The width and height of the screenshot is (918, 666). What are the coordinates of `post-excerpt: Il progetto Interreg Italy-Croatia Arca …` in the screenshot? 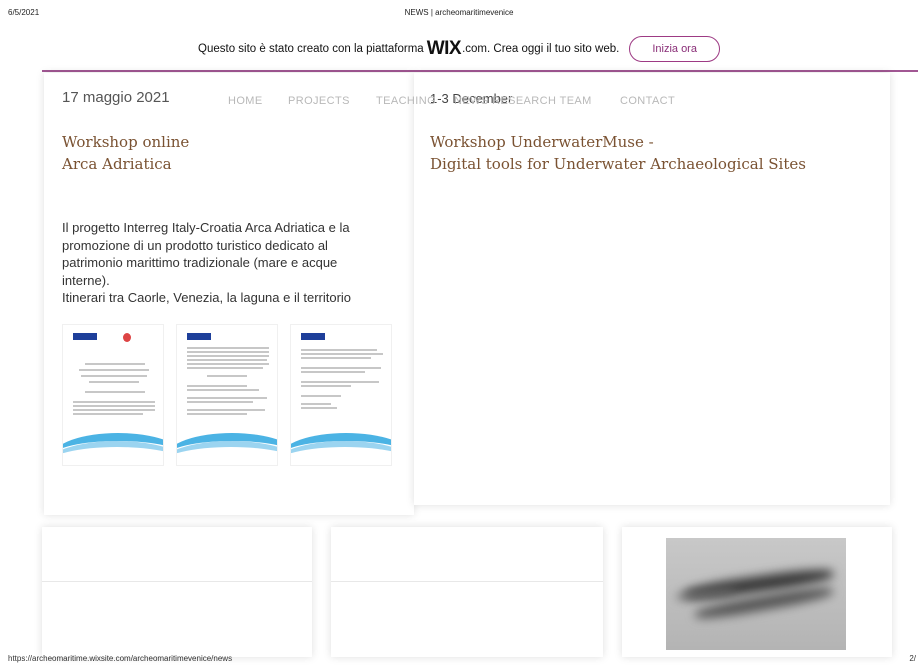 It's located at (229, 263).